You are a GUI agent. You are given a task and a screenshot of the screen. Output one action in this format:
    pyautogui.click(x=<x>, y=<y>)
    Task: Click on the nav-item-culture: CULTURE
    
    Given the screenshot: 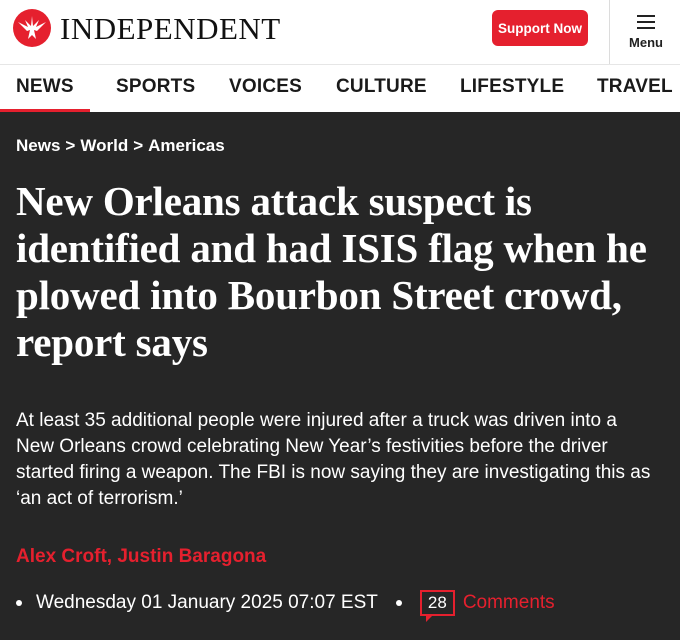 What is the action you would take?
    pyautogui.click(x=381, y=87)
    